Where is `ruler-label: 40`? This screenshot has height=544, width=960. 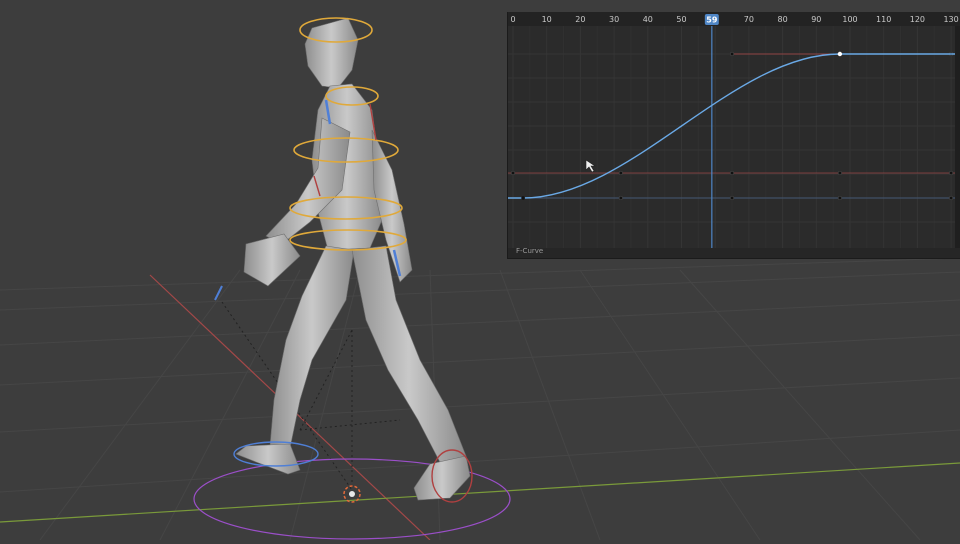 ruler-label: 40 is located at coordinates (648, 19).